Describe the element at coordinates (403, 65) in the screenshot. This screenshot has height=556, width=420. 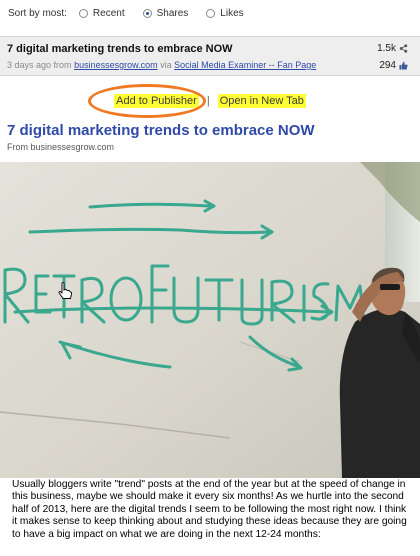
I see `thumbs-up-icon` at that location.